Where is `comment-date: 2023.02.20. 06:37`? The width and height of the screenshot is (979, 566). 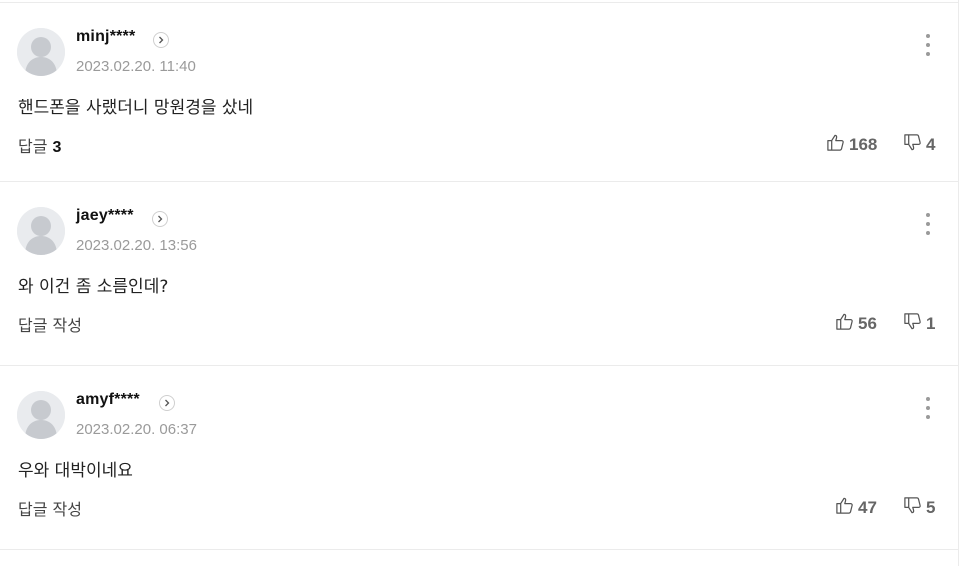 comment-date: 2023.02.20. 06:37 is located at coordinates (136, 429).